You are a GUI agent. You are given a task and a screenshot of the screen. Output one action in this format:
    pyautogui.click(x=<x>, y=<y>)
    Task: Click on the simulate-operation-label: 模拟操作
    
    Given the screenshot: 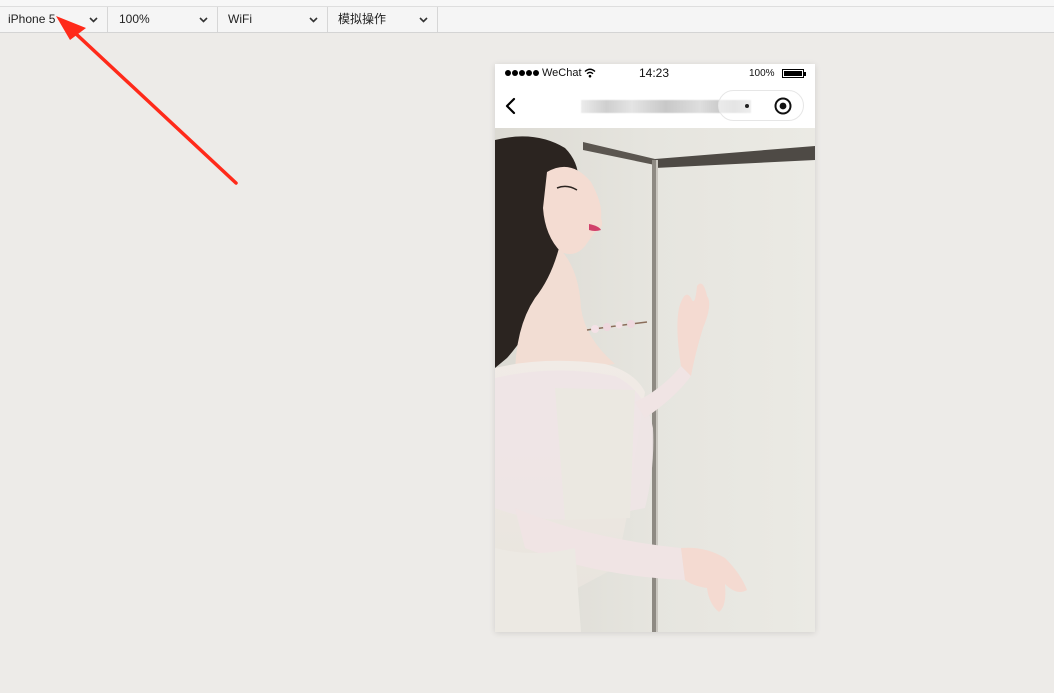 What is the action you would take?
    pyautogui.click(x=362, y=19)
    